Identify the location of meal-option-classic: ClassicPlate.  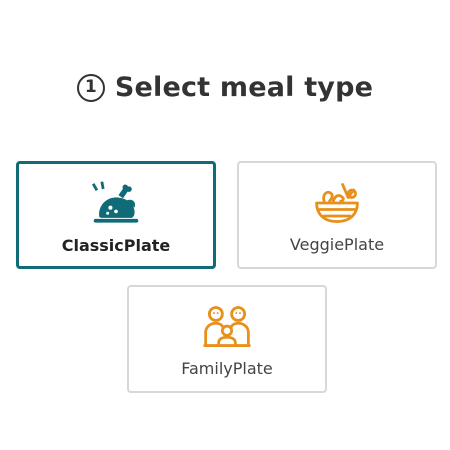
(116, 215).